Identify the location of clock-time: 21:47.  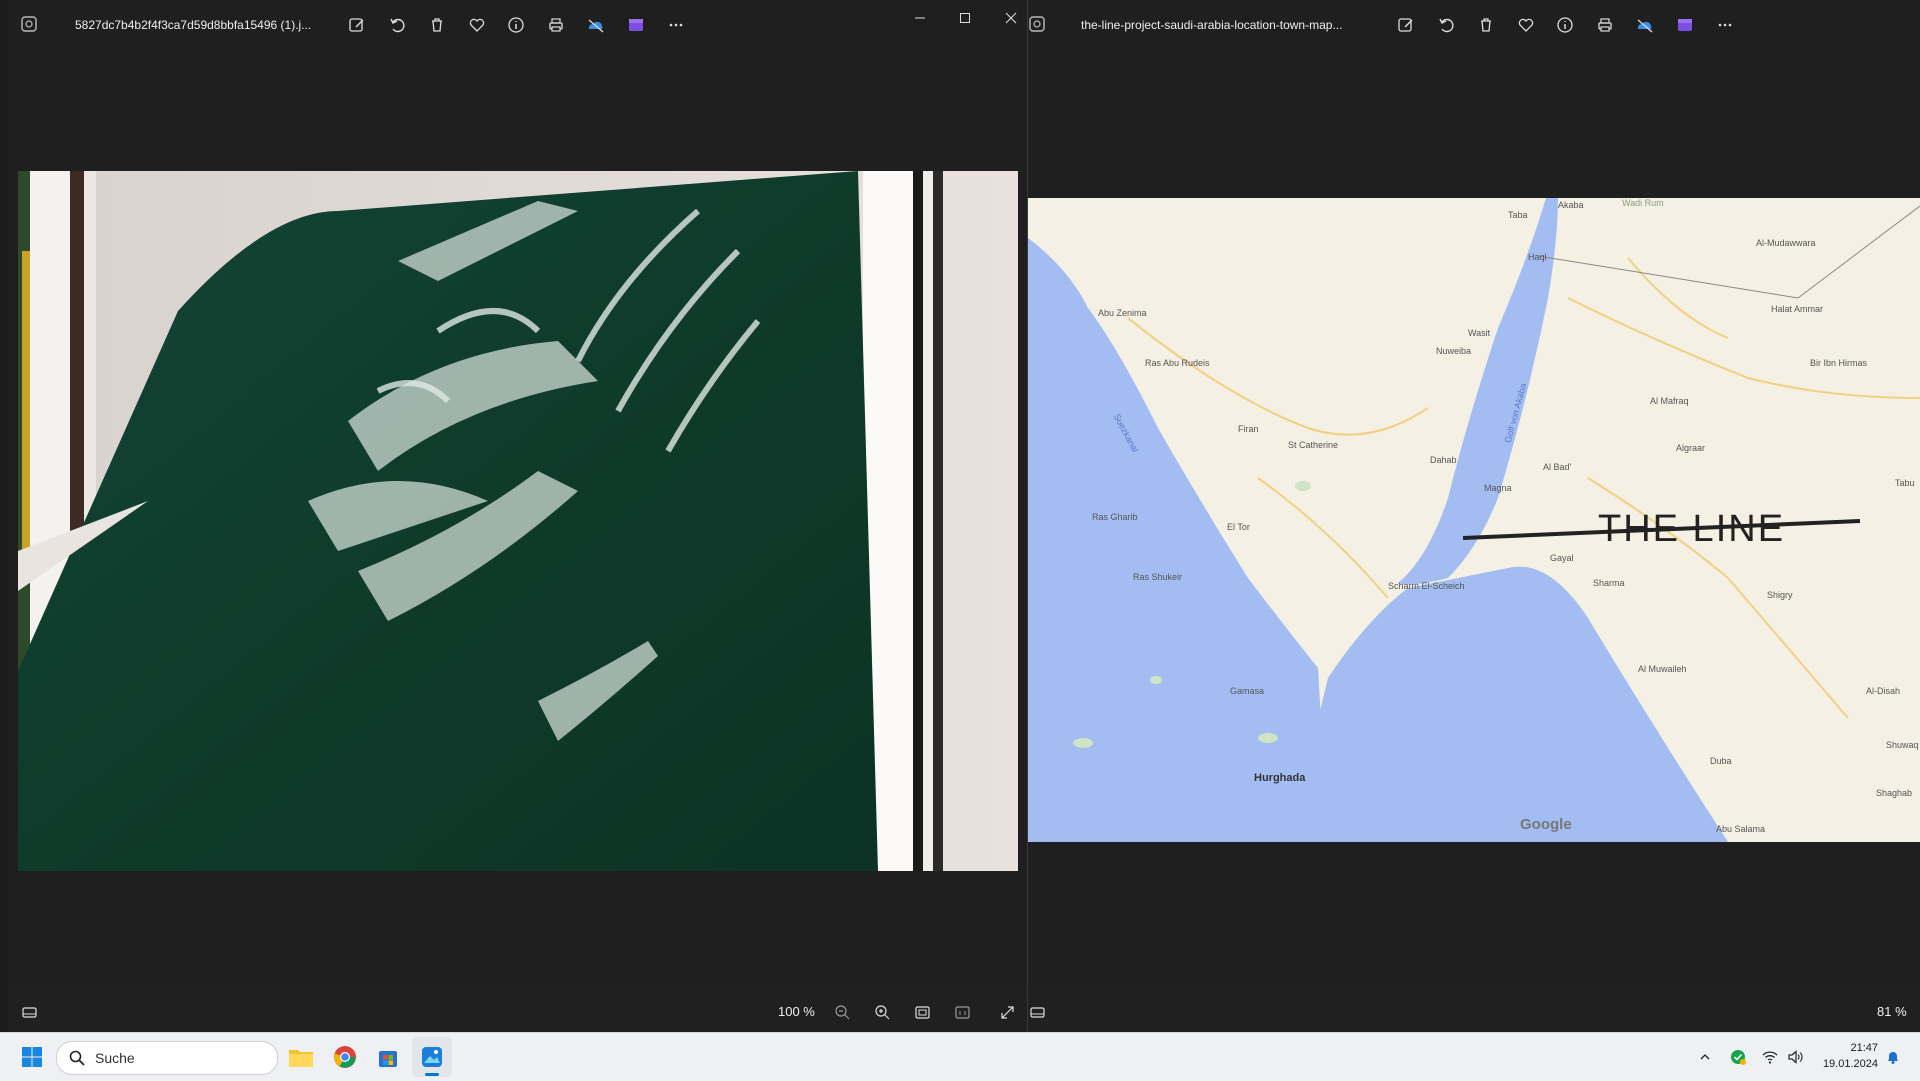
(1839, 1048).